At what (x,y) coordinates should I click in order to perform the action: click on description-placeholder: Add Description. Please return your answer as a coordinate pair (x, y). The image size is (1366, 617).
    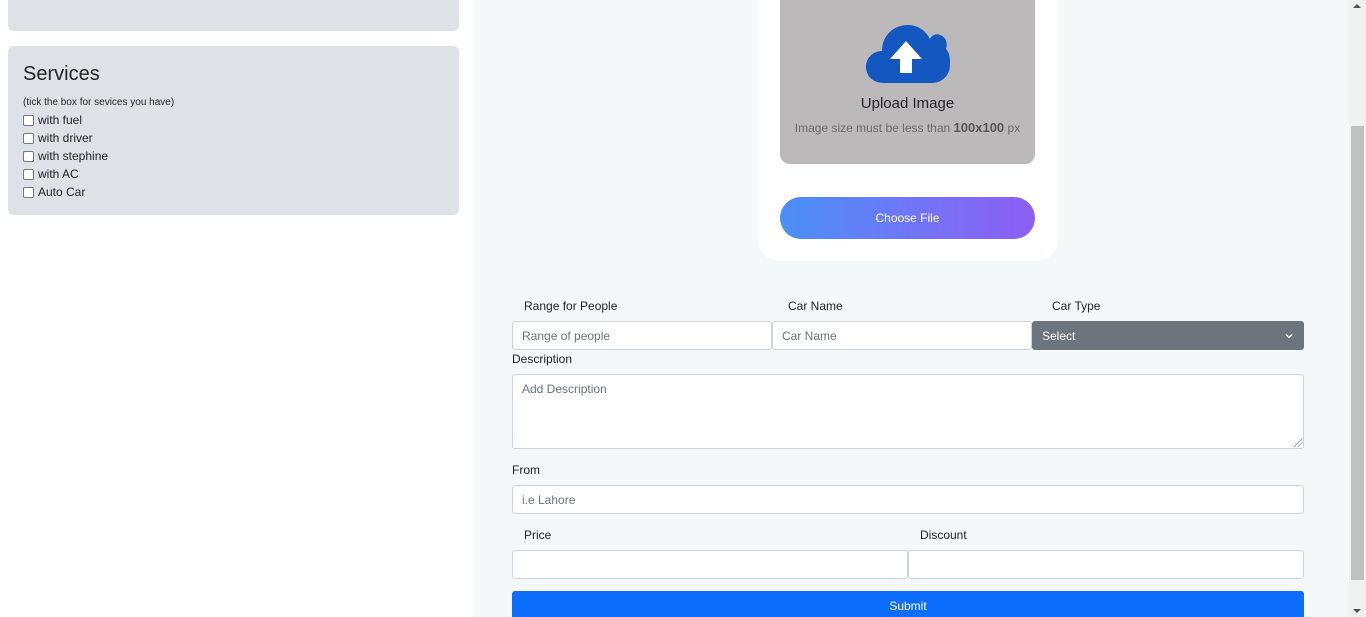
    Looking at the image, I should click on (564, 389).